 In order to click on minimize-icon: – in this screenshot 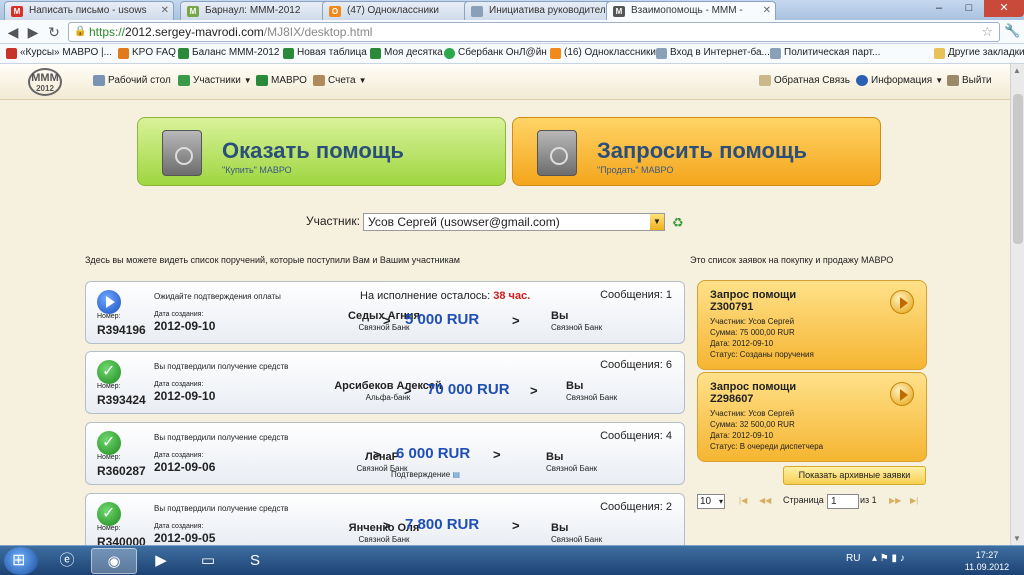, I will do `click(939, 8)`.